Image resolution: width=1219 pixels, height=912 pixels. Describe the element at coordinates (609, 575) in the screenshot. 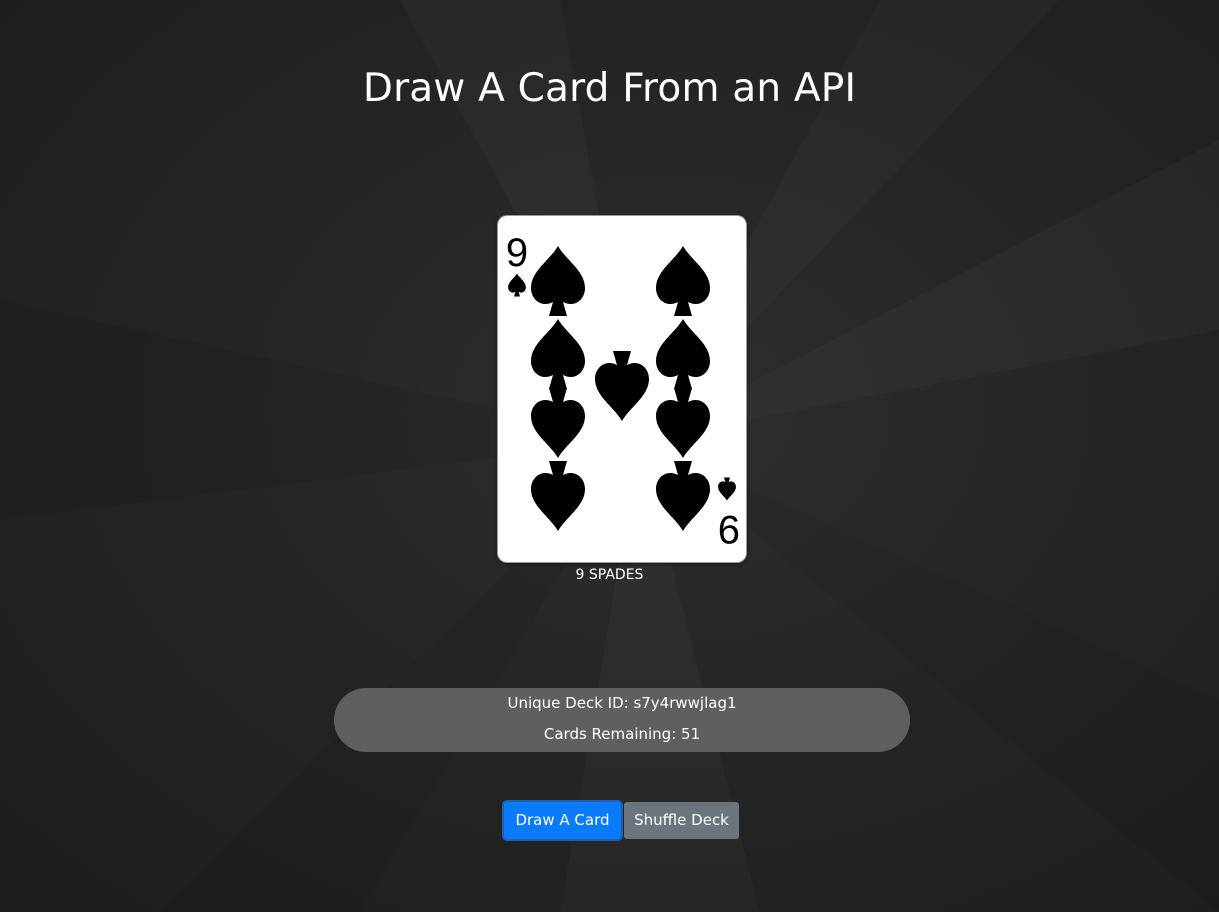

I see `card-caption: 9 SPADES` at that location.